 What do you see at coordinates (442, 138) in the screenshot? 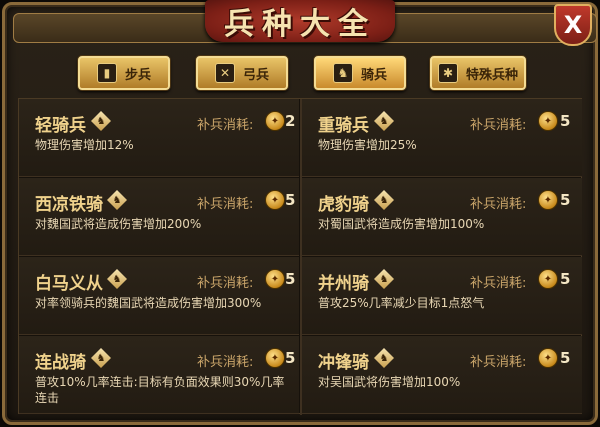
I see `unit-card: 重骑兵 ♞ 补兵消耗: ✦ 5 物理伤害增加25%` at bounding box center [442, 138].